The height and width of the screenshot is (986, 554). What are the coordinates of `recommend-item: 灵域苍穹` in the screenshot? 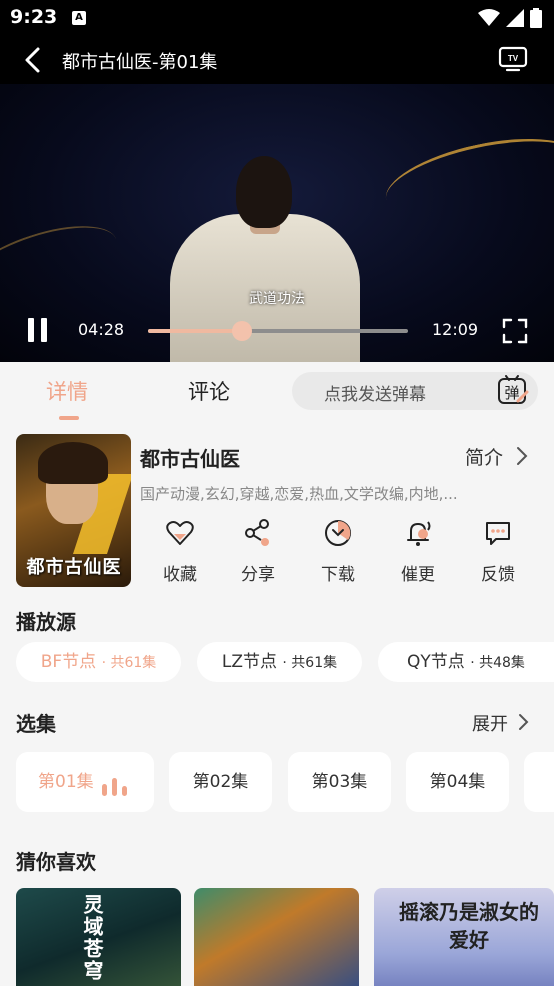 It's located at (98, 937).